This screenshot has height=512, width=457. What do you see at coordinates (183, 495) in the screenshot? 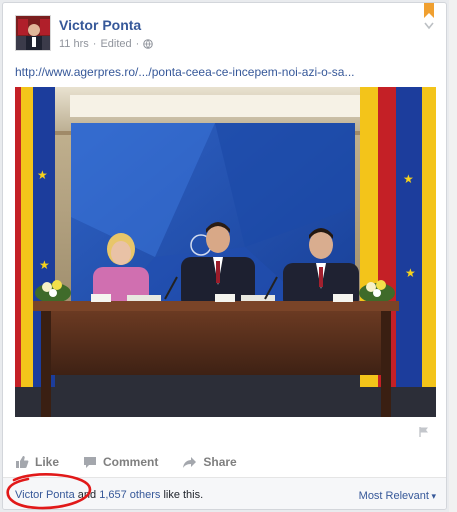
I see `likes-suffix: like this.` at bounding box center [183, 495].